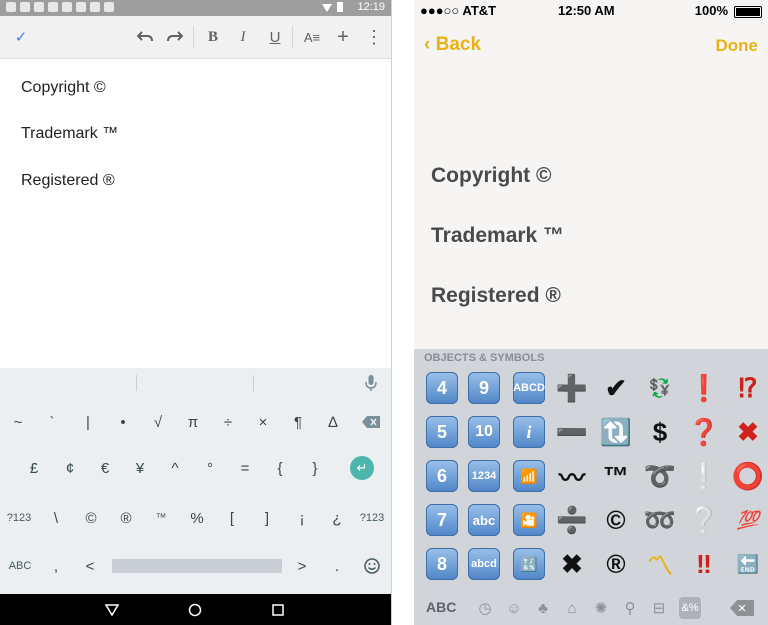  What do you see at coordinates (161, 518) in the screenshot?
I see `key: ™` at bounding box center [161, 518].